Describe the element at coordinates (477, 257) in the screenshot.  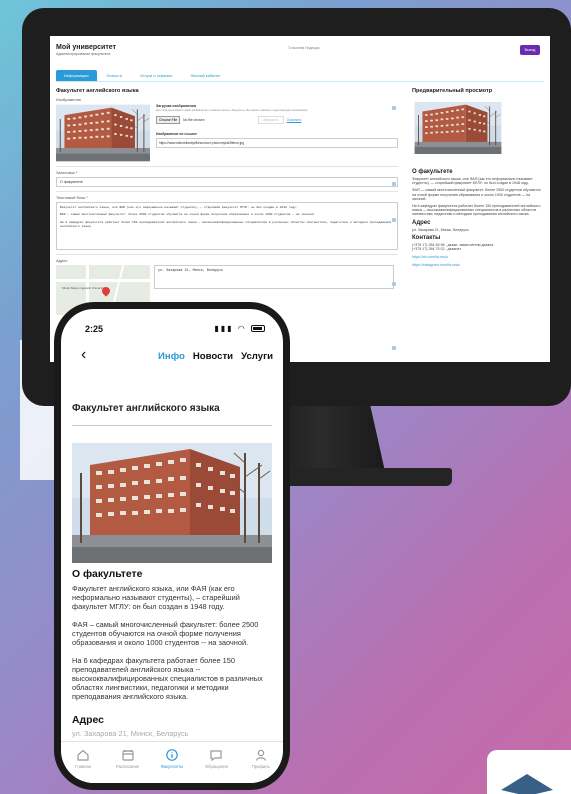
I see `preview-link-vk: https://vk.com/fia-mslu` at that location.